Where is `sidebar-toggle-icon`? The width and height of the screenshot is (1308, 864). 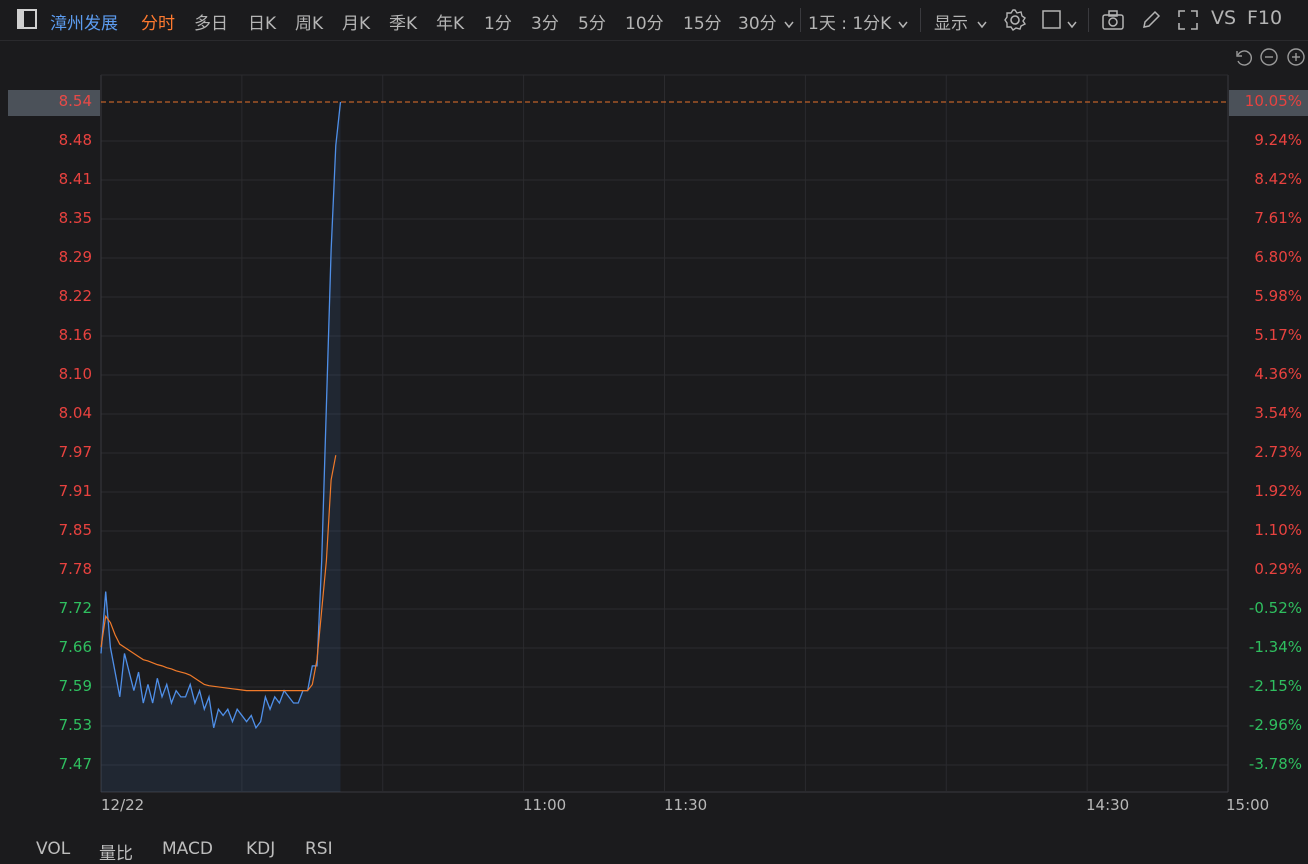
sidebar-toggle-icon is located at coordinates (27, 19).